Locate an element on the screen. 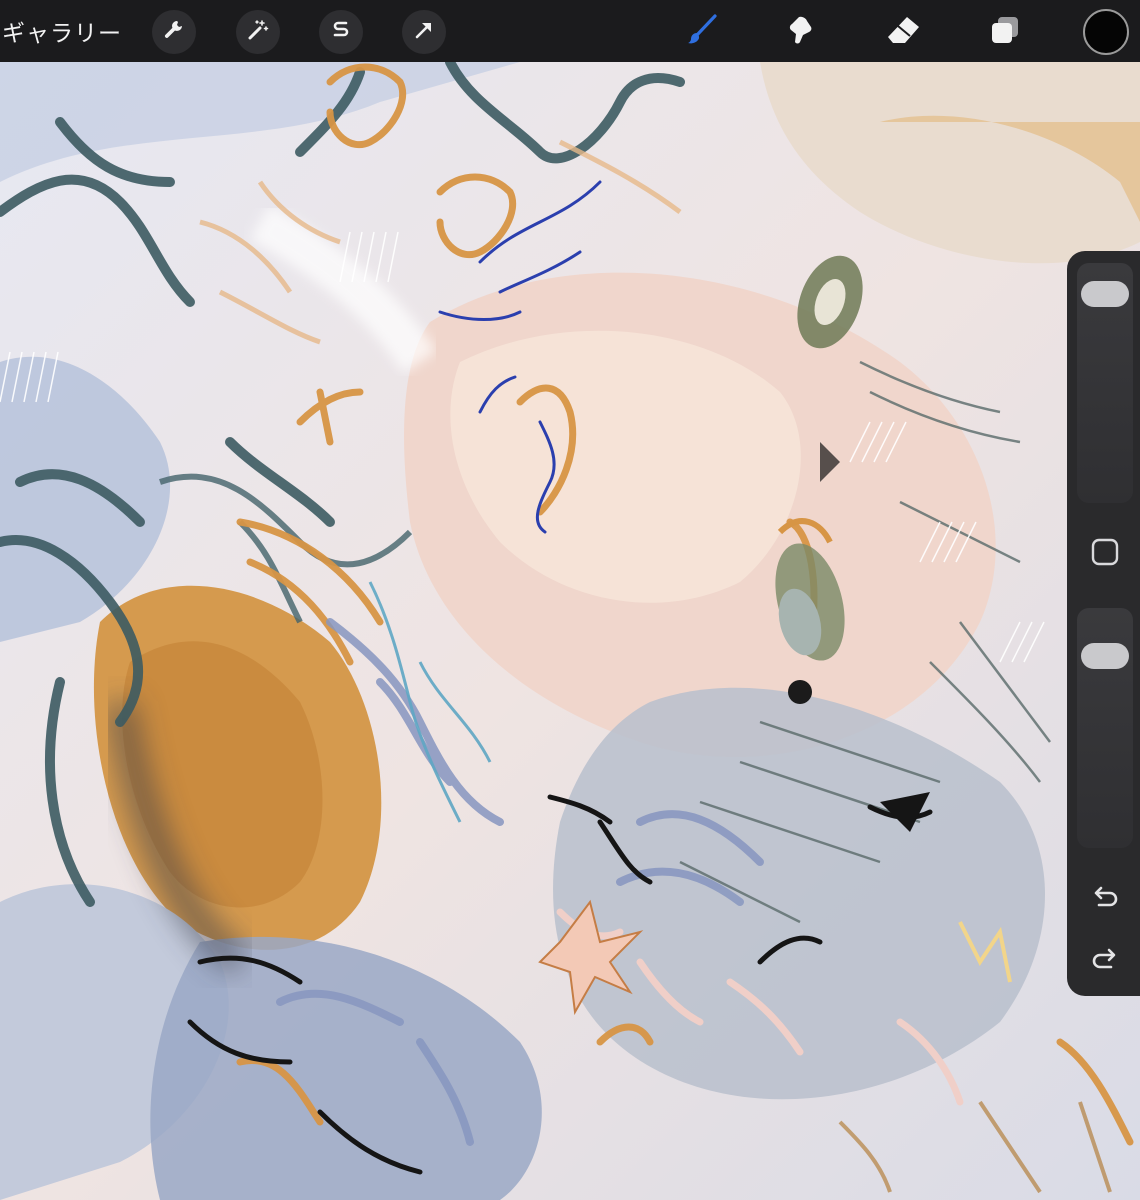  undo-button is located at coordinates (1105, 899).